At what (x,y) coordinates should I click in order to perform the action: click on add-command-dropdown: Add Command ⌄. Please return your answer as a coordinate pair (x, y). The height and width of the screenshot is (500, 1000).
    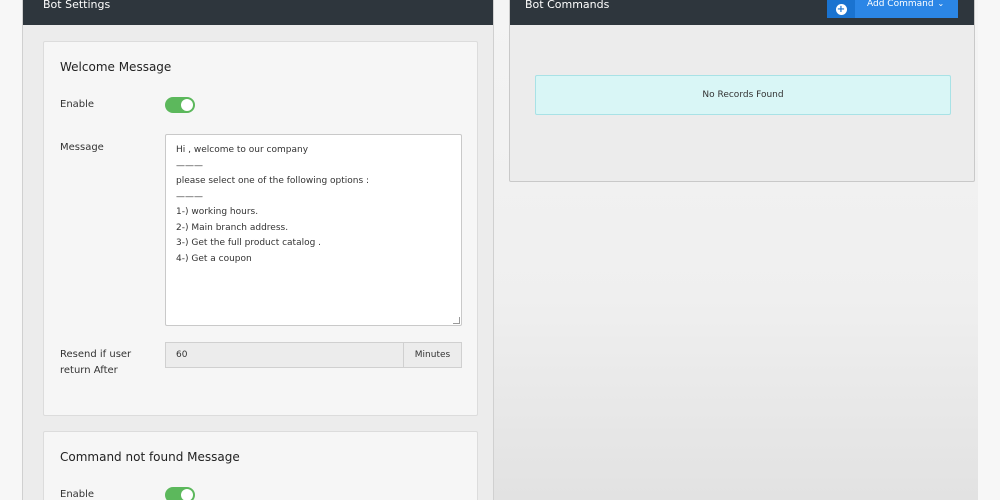
    Looking at the image, I should click on (906, 9).